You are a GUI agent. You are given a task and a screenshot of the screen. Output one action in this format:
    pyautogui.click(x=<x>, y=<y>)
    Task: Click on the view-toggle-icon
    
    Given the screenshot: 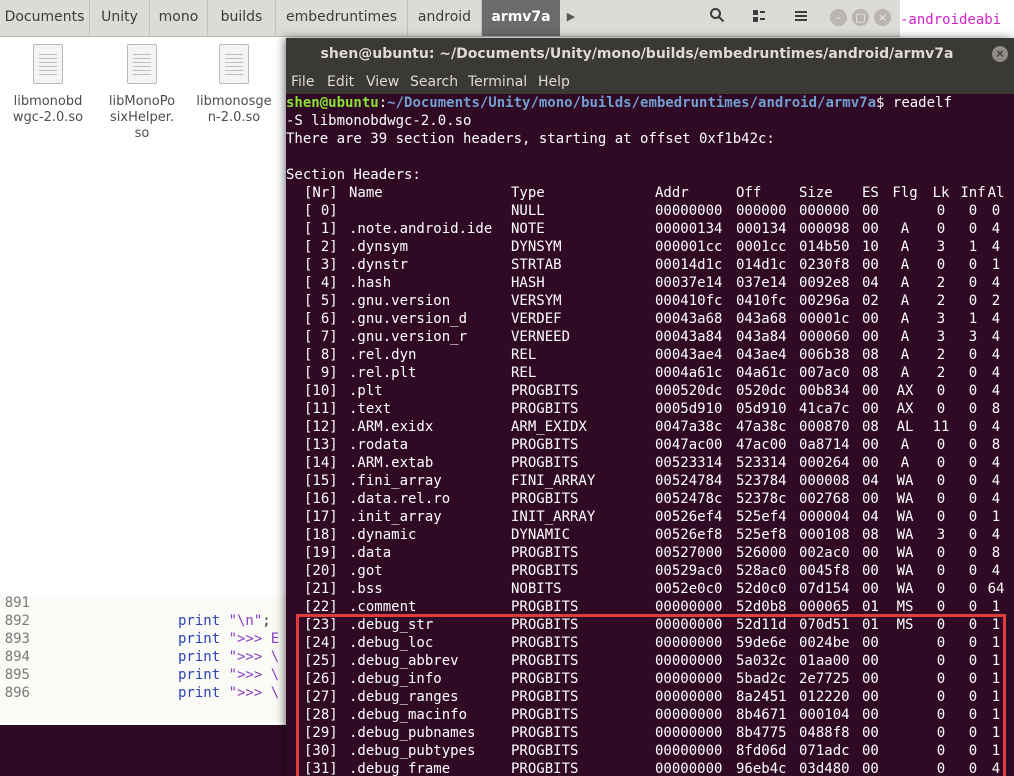 What is the action you would take?
    pyautogui.click(x=759, y=18)
    